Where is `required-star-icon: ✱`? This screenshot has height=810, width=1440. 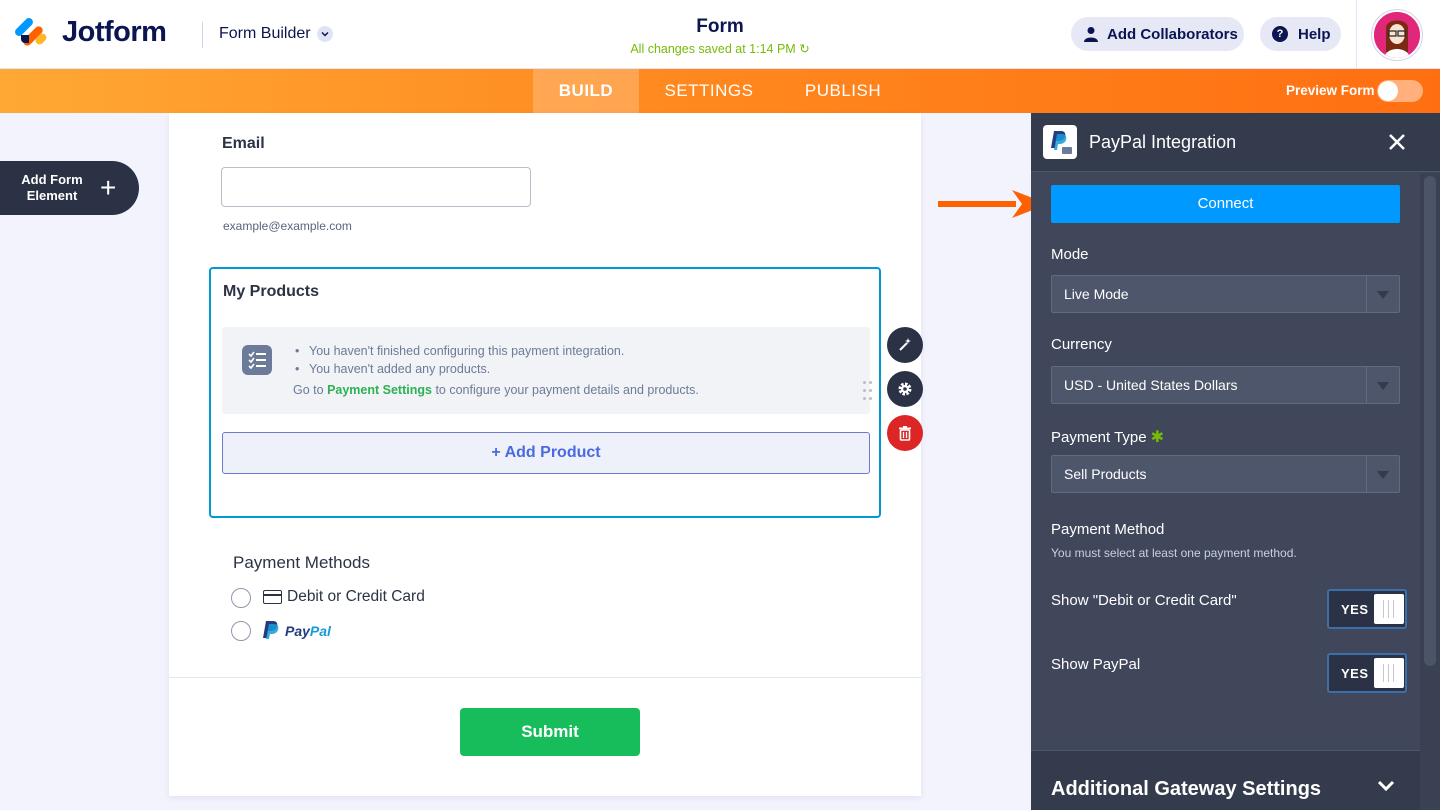
required-star-icon: ✱ is located at coordinates (1157, 437).